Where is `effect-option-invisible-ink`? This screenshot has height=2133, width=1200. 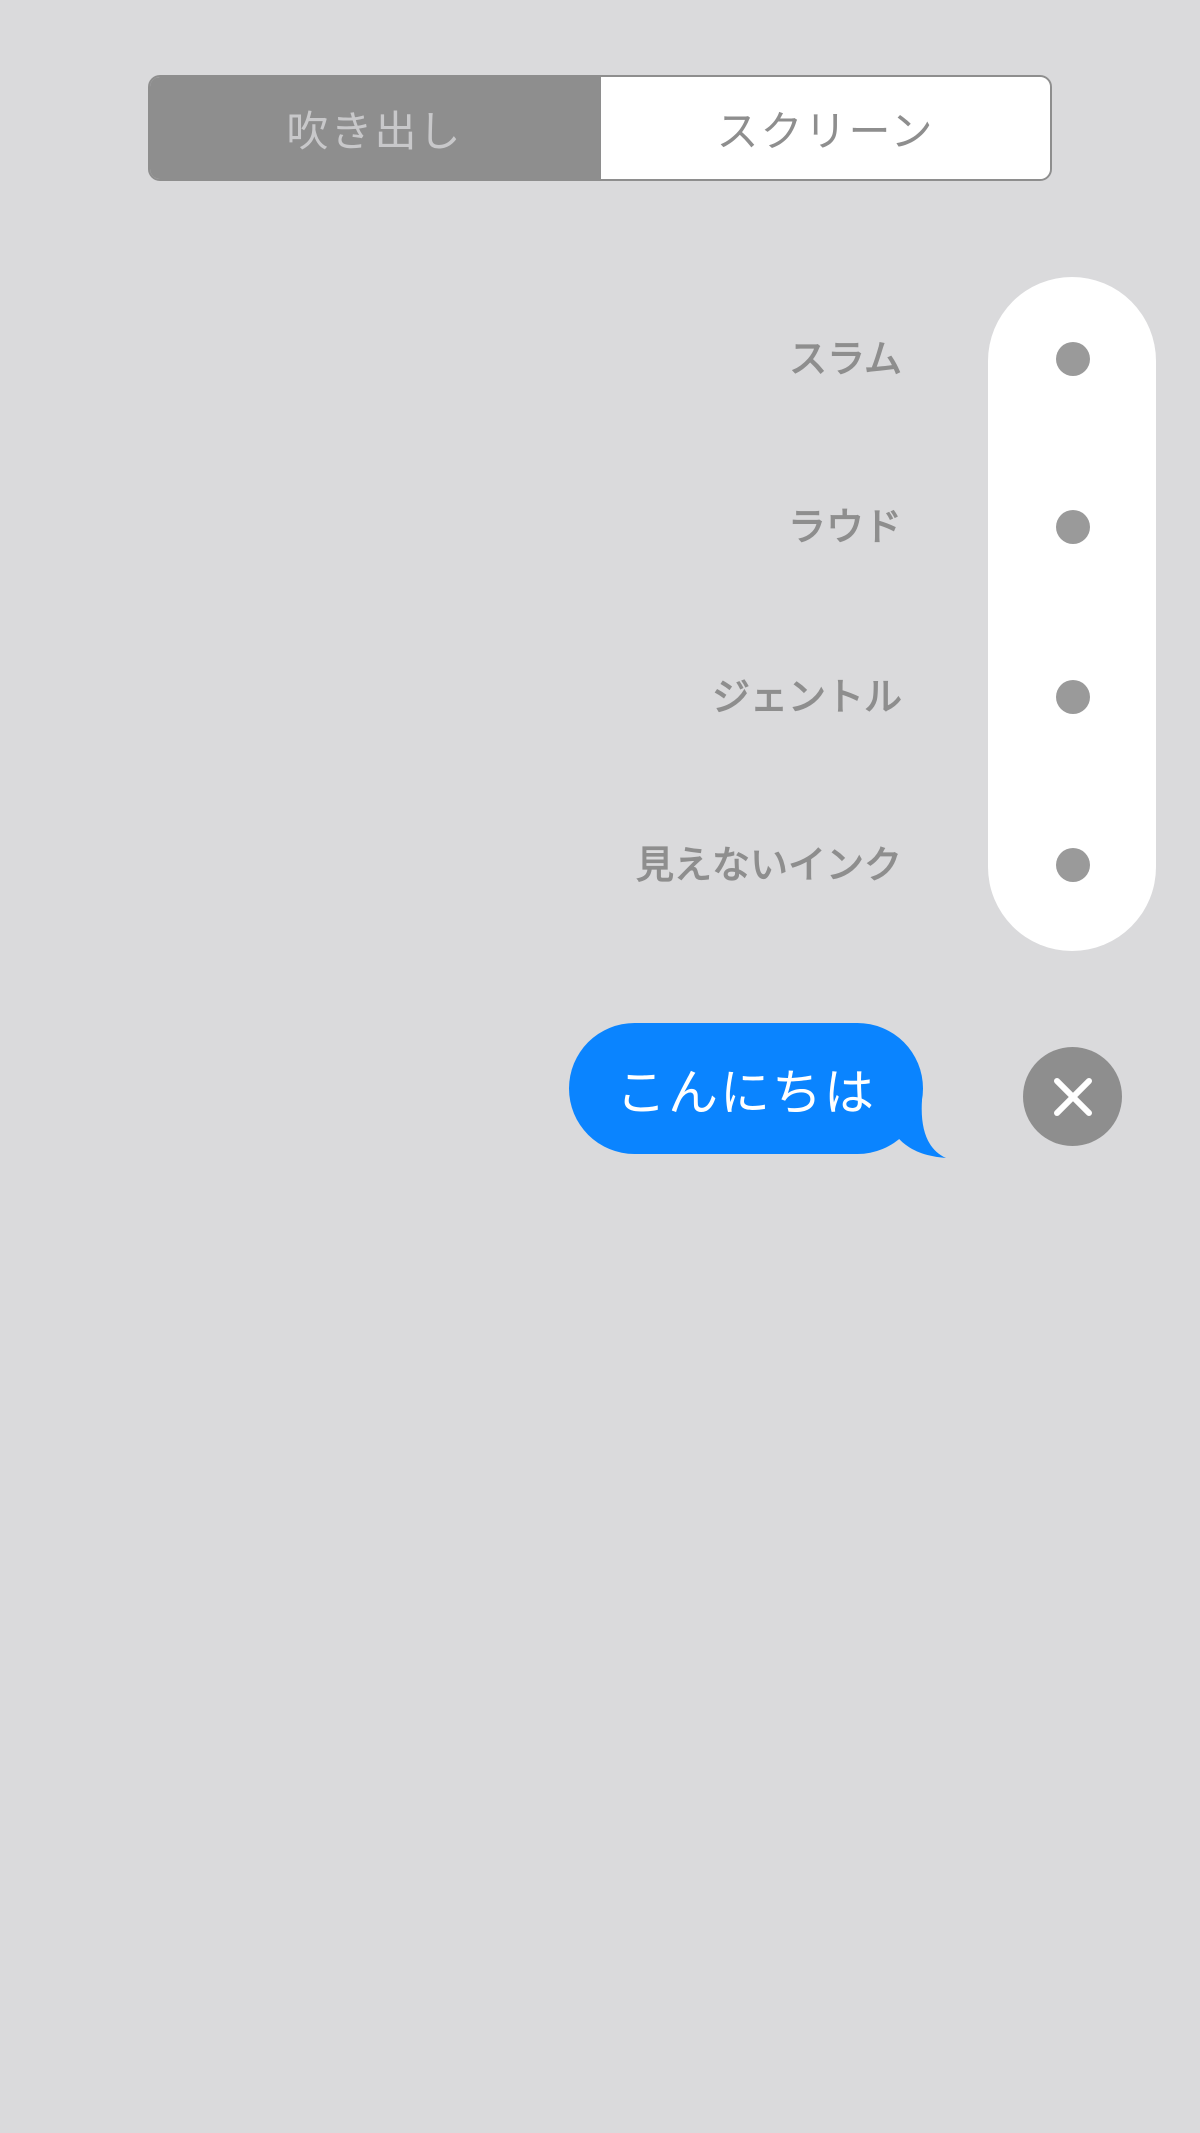 effect-option-invisible-ink is located at coordinates (1073, 865).